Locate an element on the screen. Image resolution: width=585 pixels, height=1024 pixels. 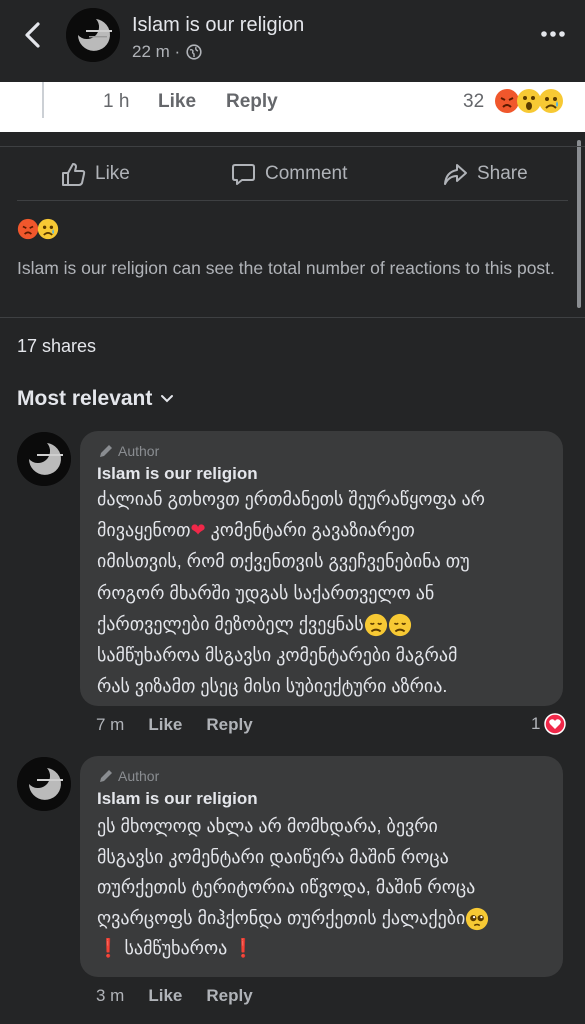
comment-time: 1 h is located at coordinates (116, 101).